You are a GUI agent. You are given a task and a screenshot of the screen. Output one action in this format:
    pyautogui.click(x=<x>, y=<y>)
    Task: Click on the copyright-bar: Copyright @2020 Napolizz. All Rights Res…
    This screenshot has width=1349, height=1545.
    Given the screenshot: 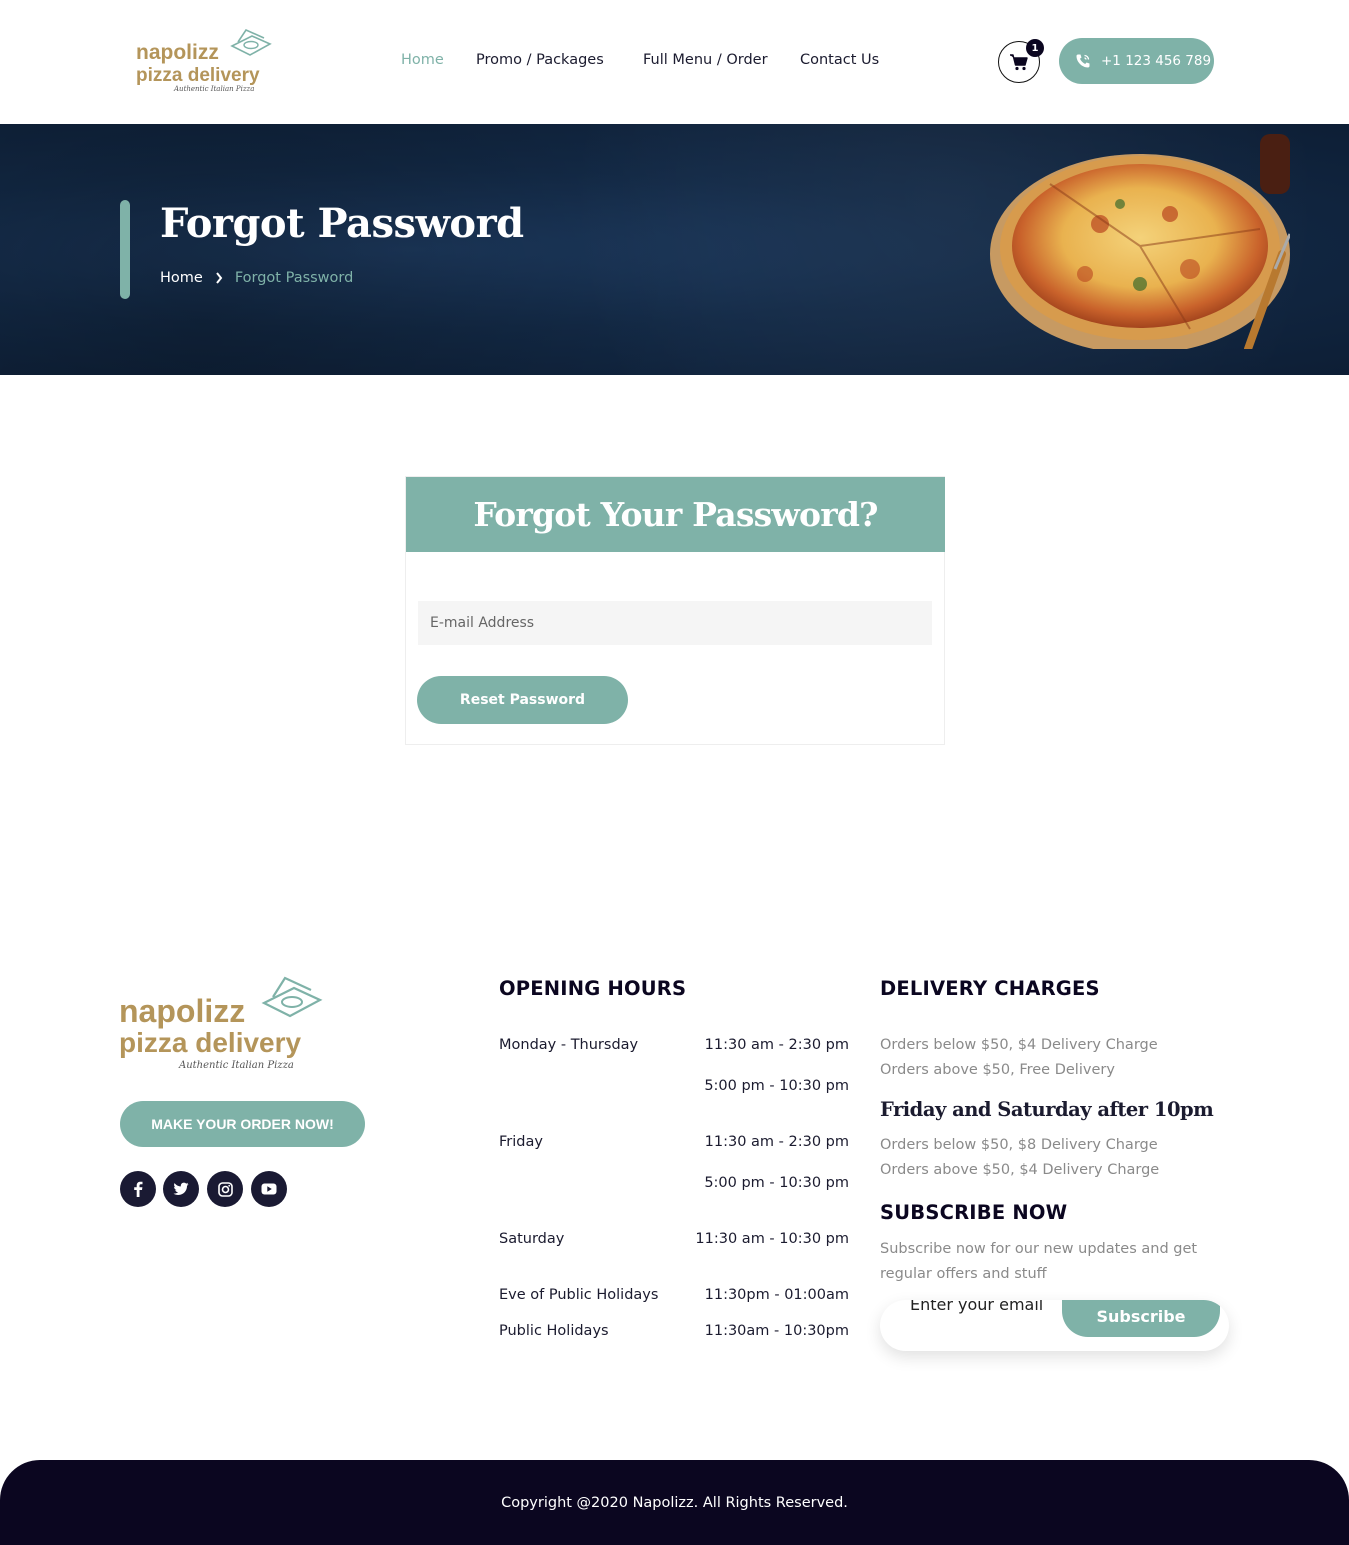 What is the action you would take?
    pyautogui.click(x=674, y=1502)
    